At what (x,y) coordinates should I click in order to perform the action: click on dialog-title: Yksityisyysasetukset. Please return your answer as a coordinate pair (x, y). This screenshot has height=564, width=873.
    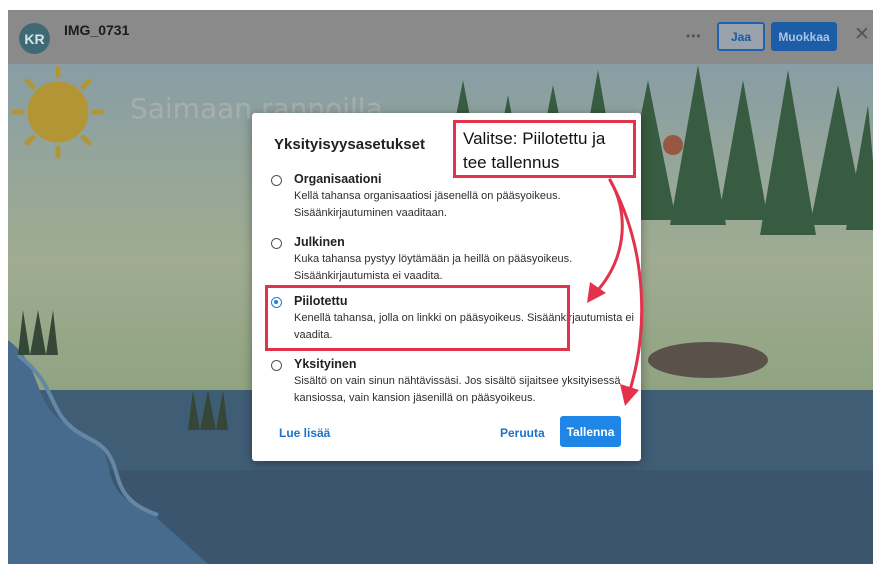
    Looking at the image, I should click on (349, 144).